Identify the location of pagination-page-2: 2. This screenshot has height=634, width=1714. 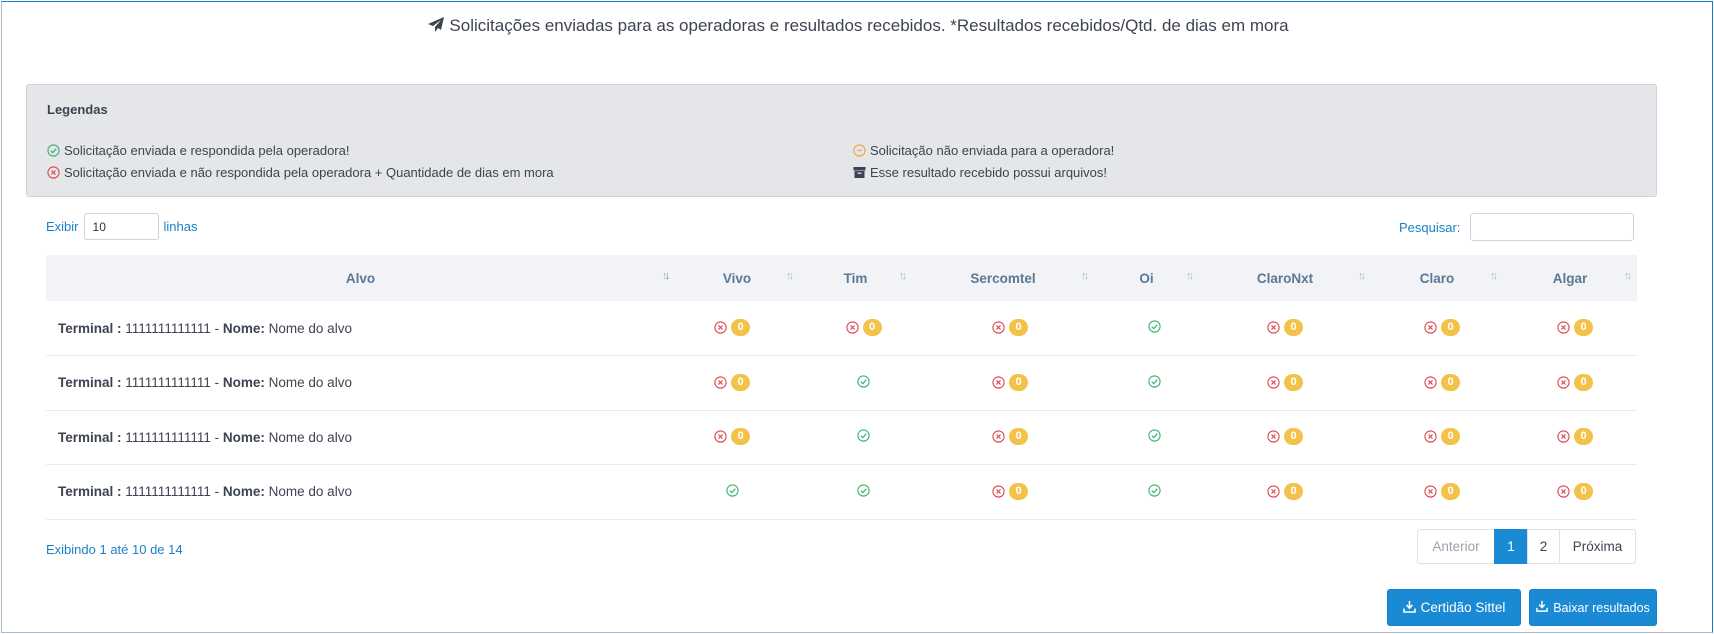
(1543, 546).